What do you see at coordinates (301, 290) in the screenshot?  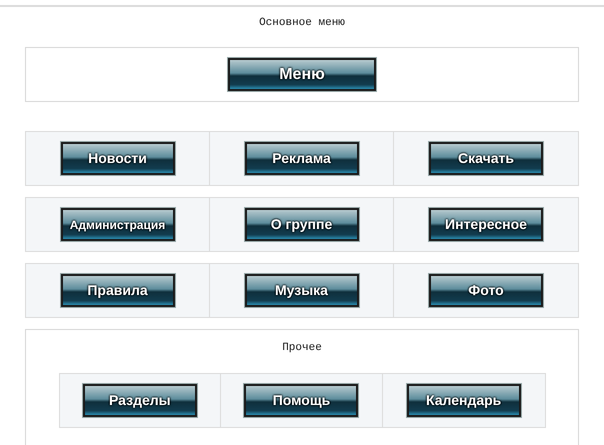 I see `menu-button: Музыка` at bounding box center [301, 290].